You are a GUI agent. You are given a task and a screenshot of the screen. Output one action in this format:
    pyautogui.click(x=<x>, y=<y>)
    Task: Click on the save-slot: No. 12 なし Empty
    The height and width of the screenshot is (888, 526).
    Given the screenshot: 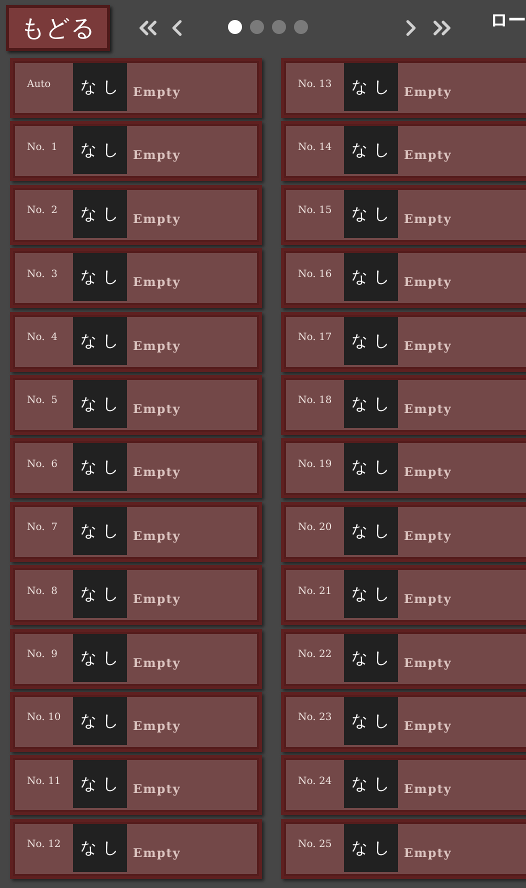 What is the action you would take?
    pyautogui.click(x=136, y=848)
    